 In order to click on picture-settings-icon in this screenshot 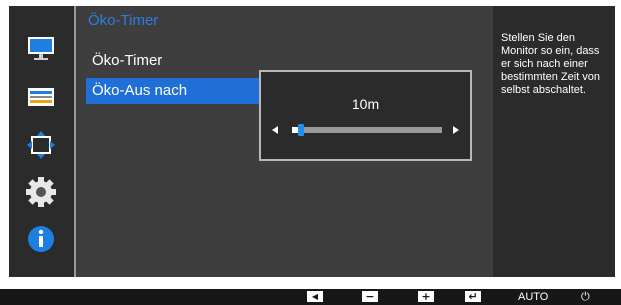, I will do `click(41, 97)`.